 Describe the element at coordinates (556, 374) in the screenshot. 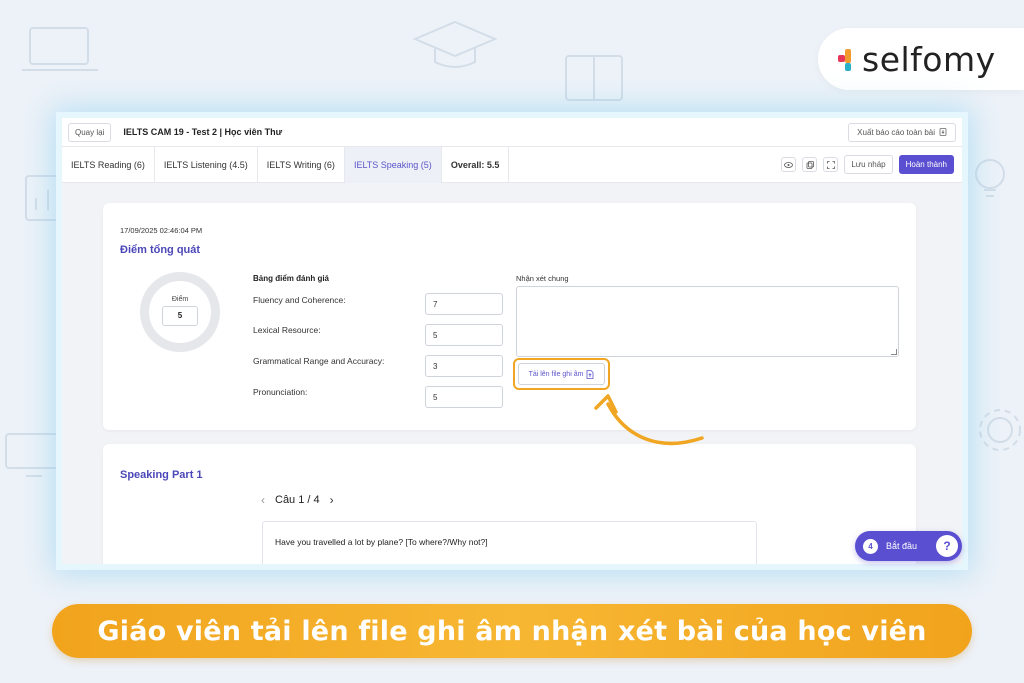

I see `upload-recording-label: Tải lên file ghi âm` at that location.